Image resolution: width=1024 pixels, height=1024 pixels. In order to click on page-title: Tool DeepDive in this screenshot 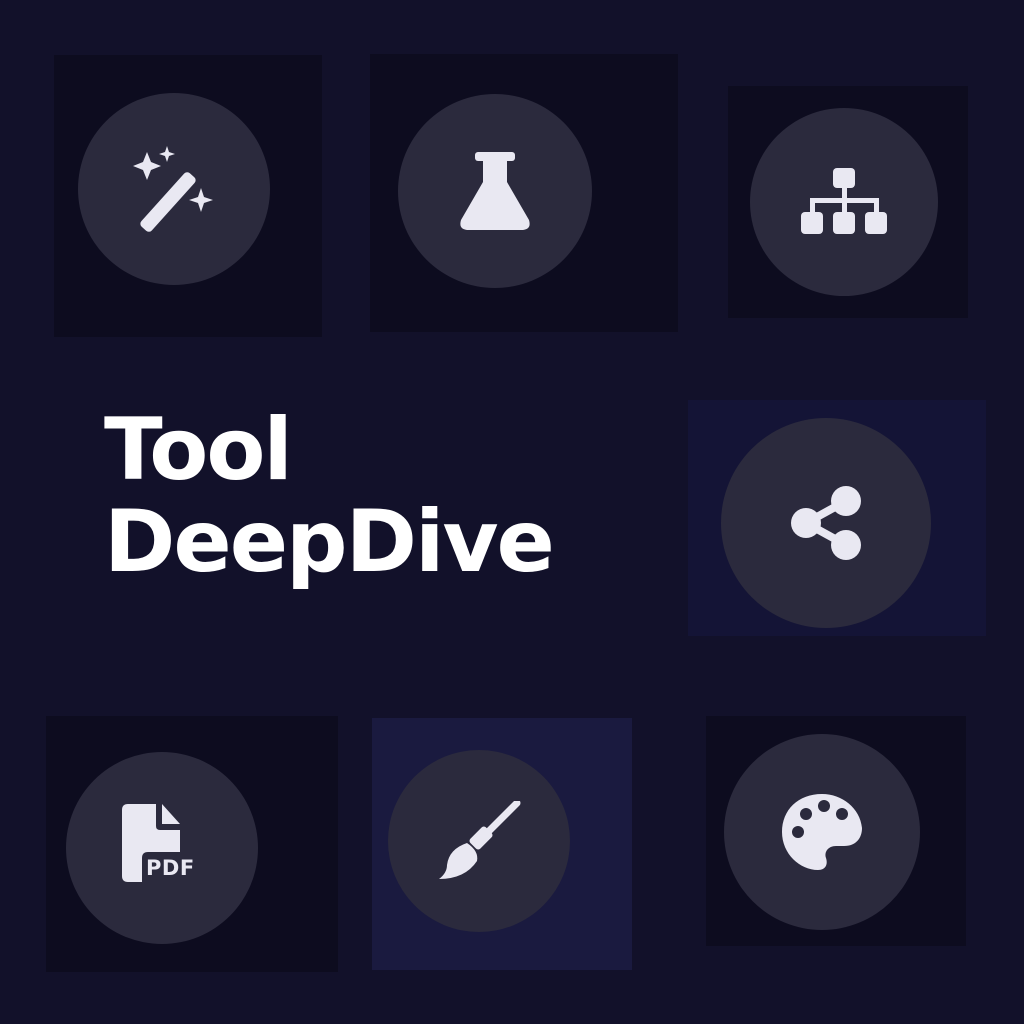, I will do `click(329, 496)`.